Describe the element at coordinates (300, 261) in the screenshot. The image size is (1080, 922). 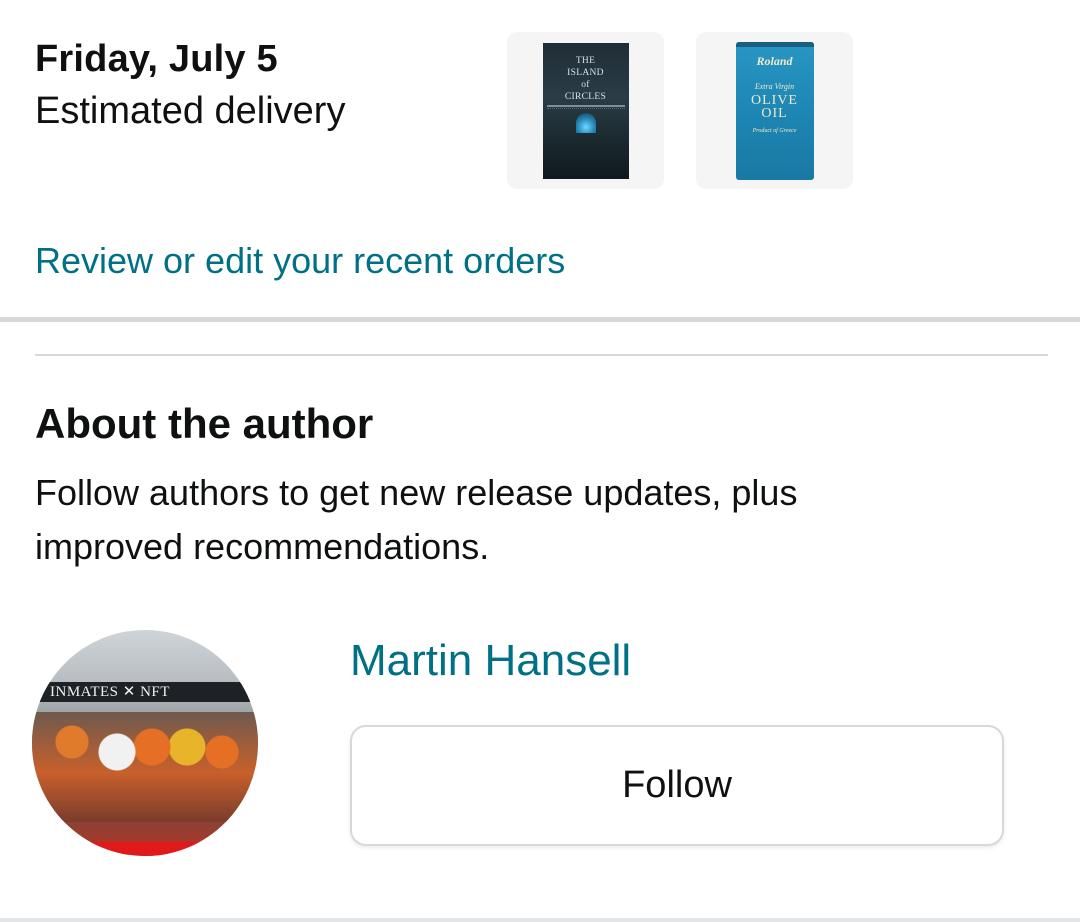
I see `review-orders-link: Review or edit your recent orders` at that location.